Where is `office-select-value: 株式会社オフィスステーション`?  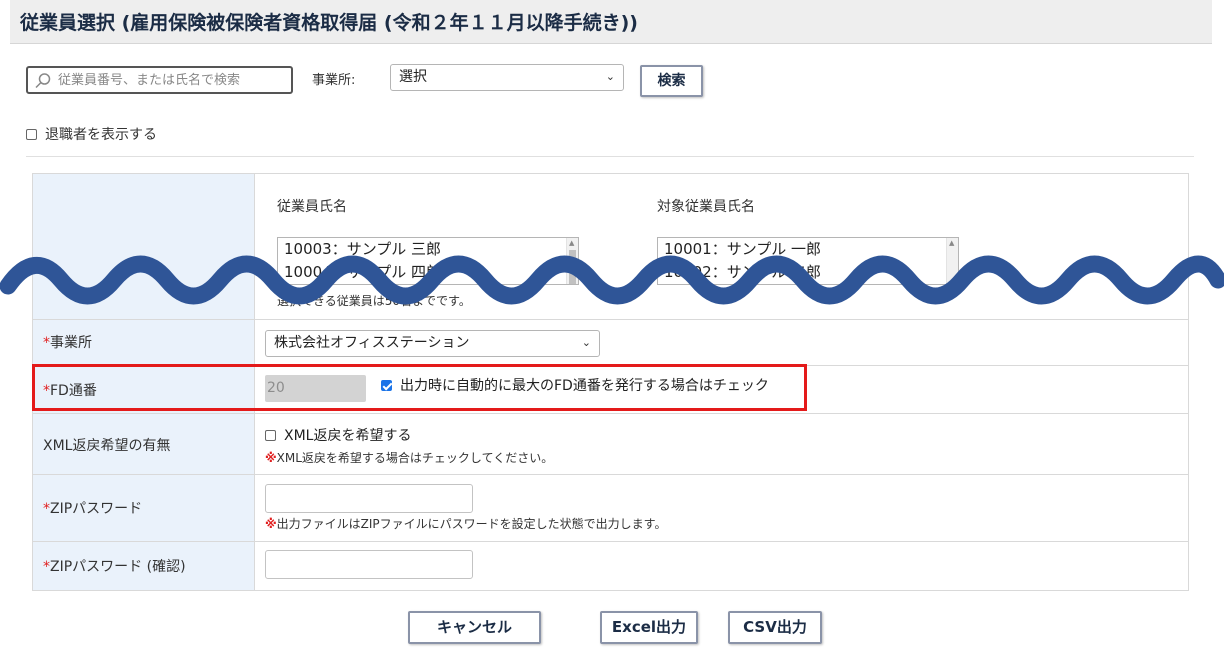
office-select-value: 株式会社オフィスステーション is located at coordinates (372, 343).